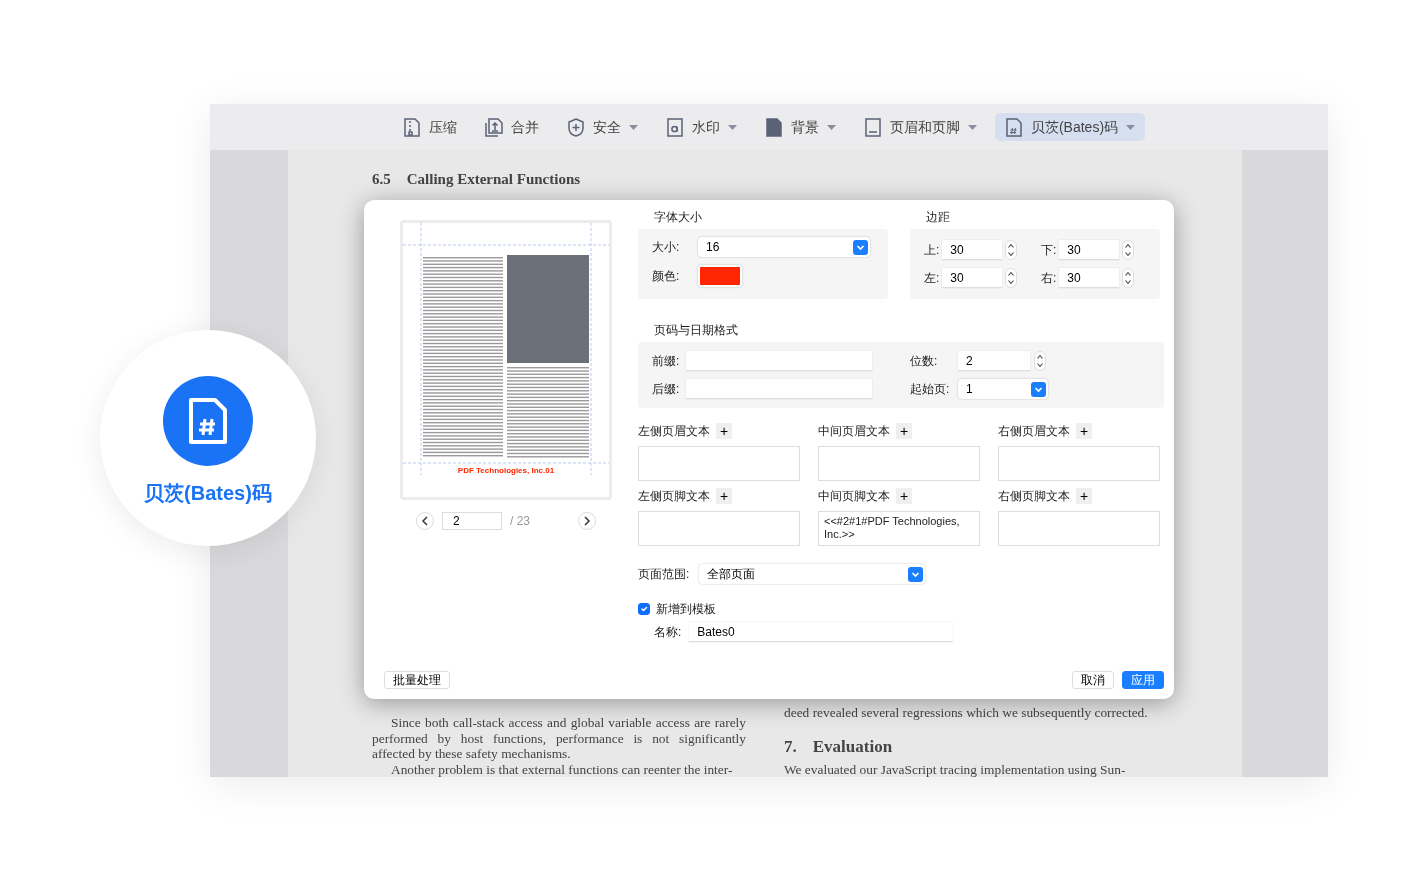 The width and height of the screenshot is (1428, 880). Describe the element at coordinates (666, 389) in the screenshot. I see `field-label: 后缀:` at that location.